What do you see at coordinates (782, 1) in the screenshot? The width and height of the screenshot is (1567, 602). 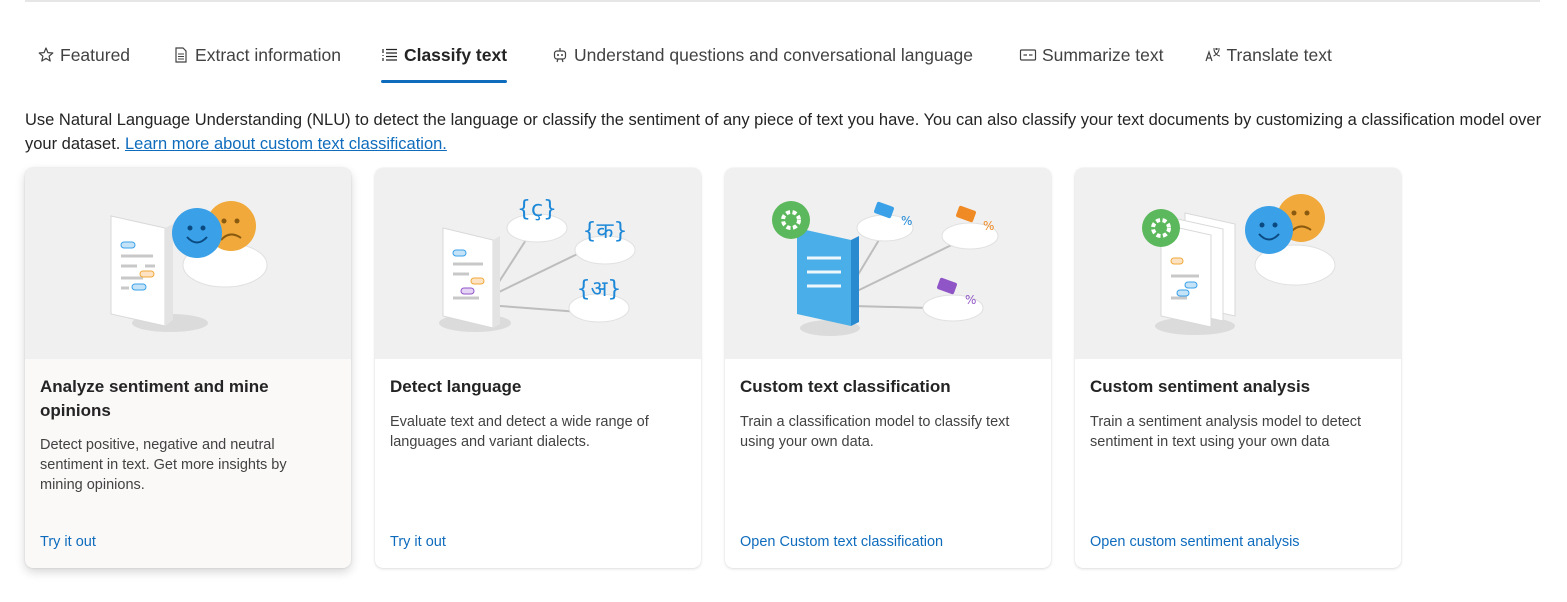 I see `top-divider` at bounding box center [782, 1].